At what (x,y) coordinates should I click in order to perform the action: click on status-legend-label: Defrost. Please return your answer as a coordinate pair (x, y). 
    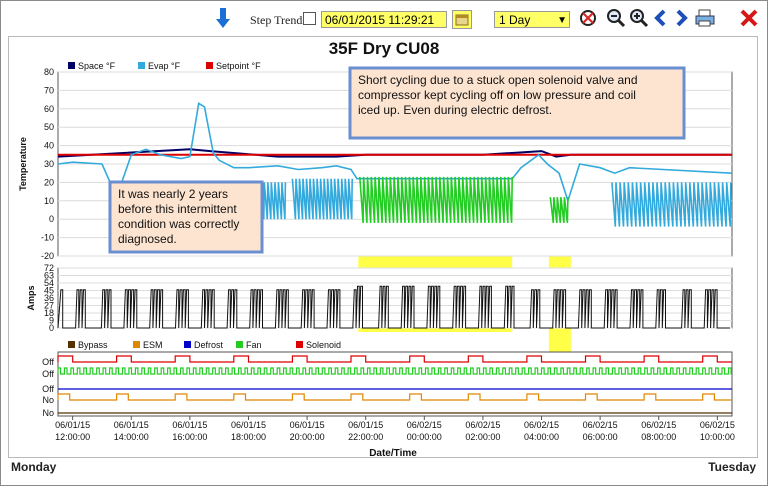
    Looking at the image, I should click on (209, 345).